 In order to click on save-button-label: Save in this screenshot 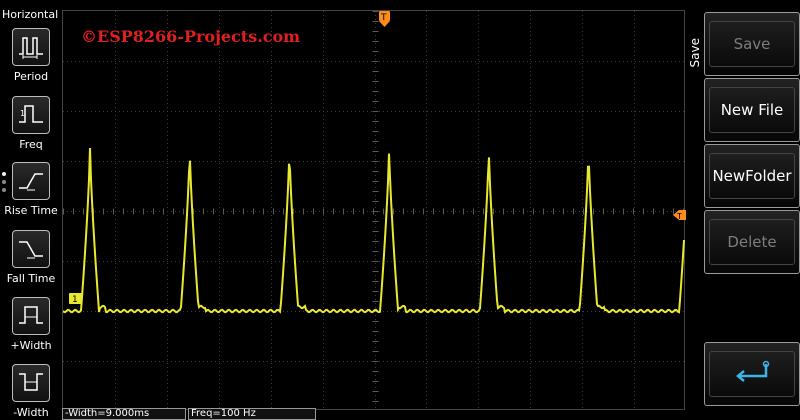, I will do `click(752, 44)`.